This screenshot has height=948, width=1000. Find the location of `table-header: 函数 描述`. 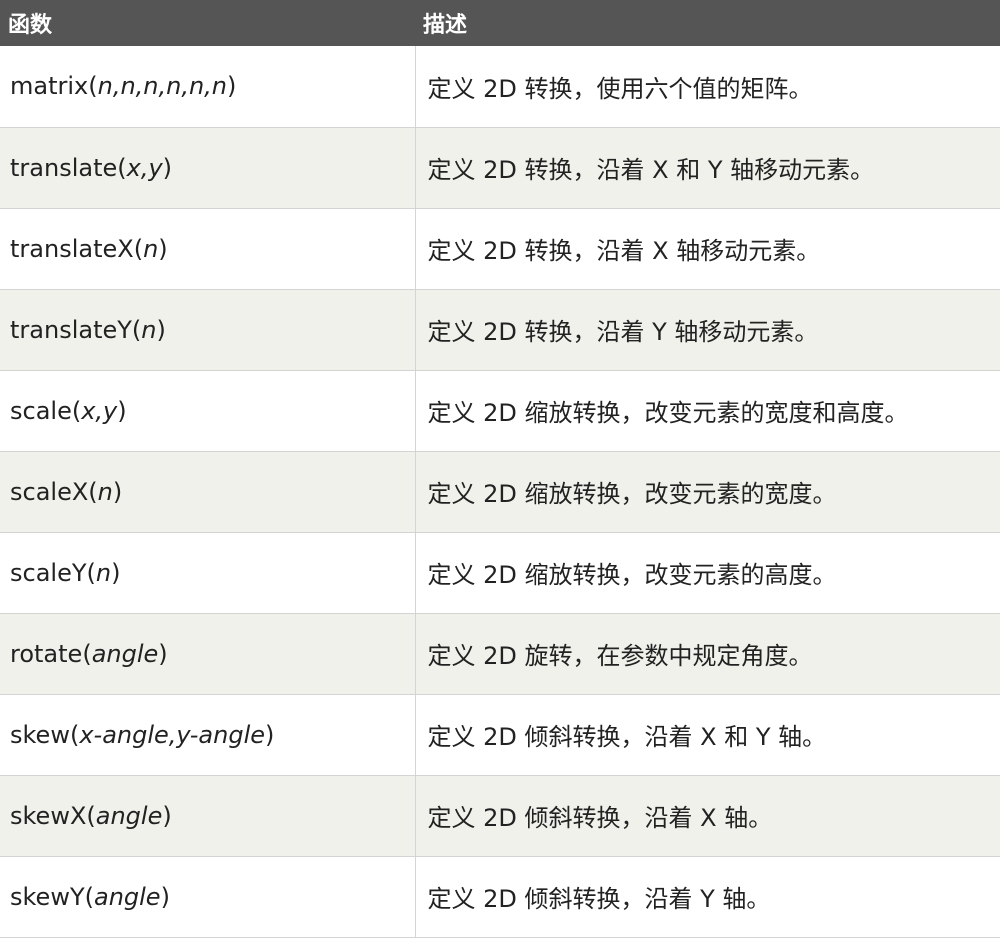

table-header: 函数 描述 is located at coordinates (500, 23).